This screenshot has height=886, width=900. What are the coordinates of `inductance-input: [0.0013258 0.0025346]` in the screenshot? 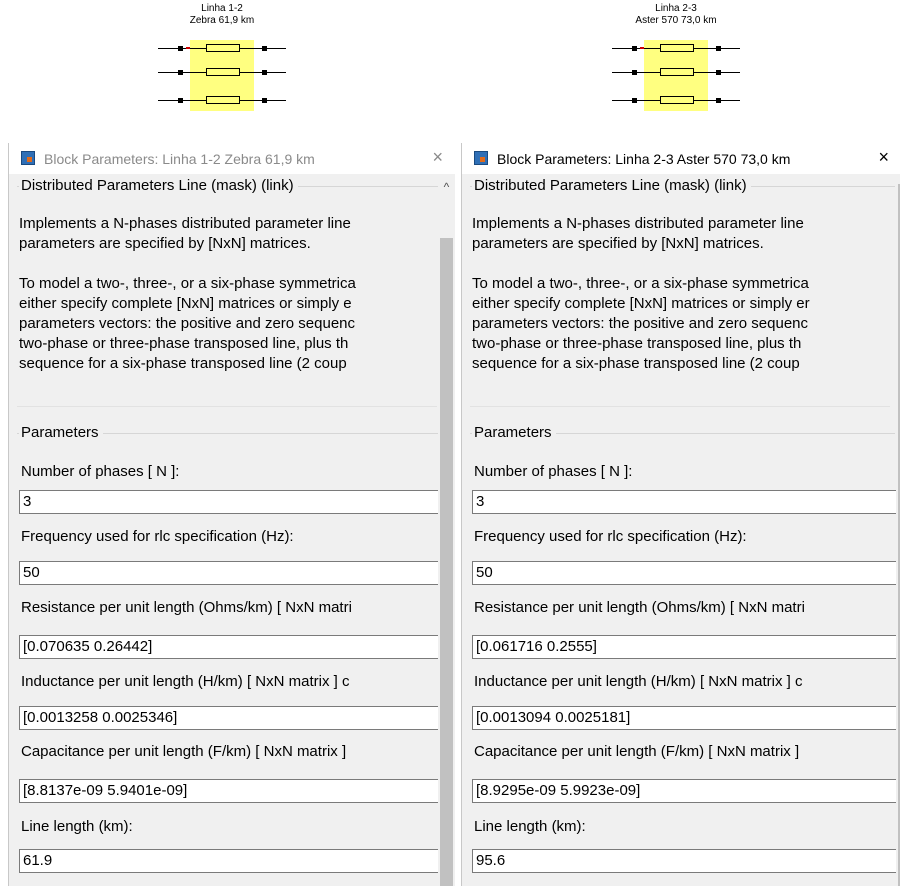 It's located at (229, 718).